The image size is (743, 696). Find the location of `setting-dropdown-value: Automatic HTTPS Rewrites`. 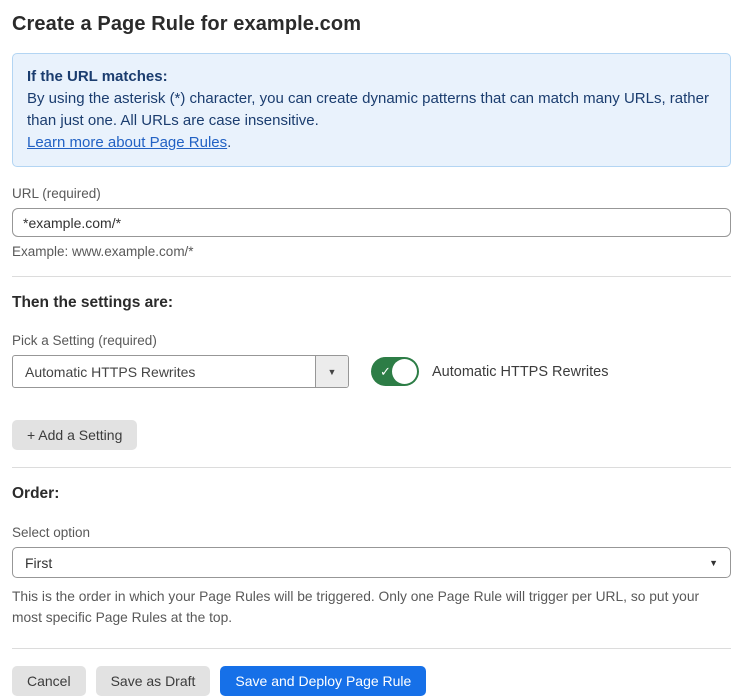

setting-dropdown-value: Automatic HTTPS Rewrites is located at coordinates (110, 371).